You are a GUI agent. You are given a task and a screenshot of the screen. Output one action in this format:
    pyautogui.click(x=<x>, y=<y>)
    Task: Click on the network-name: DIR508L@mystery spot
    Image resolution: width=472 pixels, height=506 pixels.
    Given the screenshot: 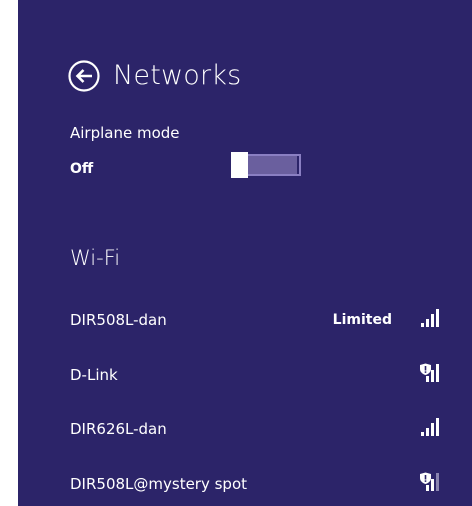 What is the action you would take?
    pyautogui.click(x=159, y=484)
    